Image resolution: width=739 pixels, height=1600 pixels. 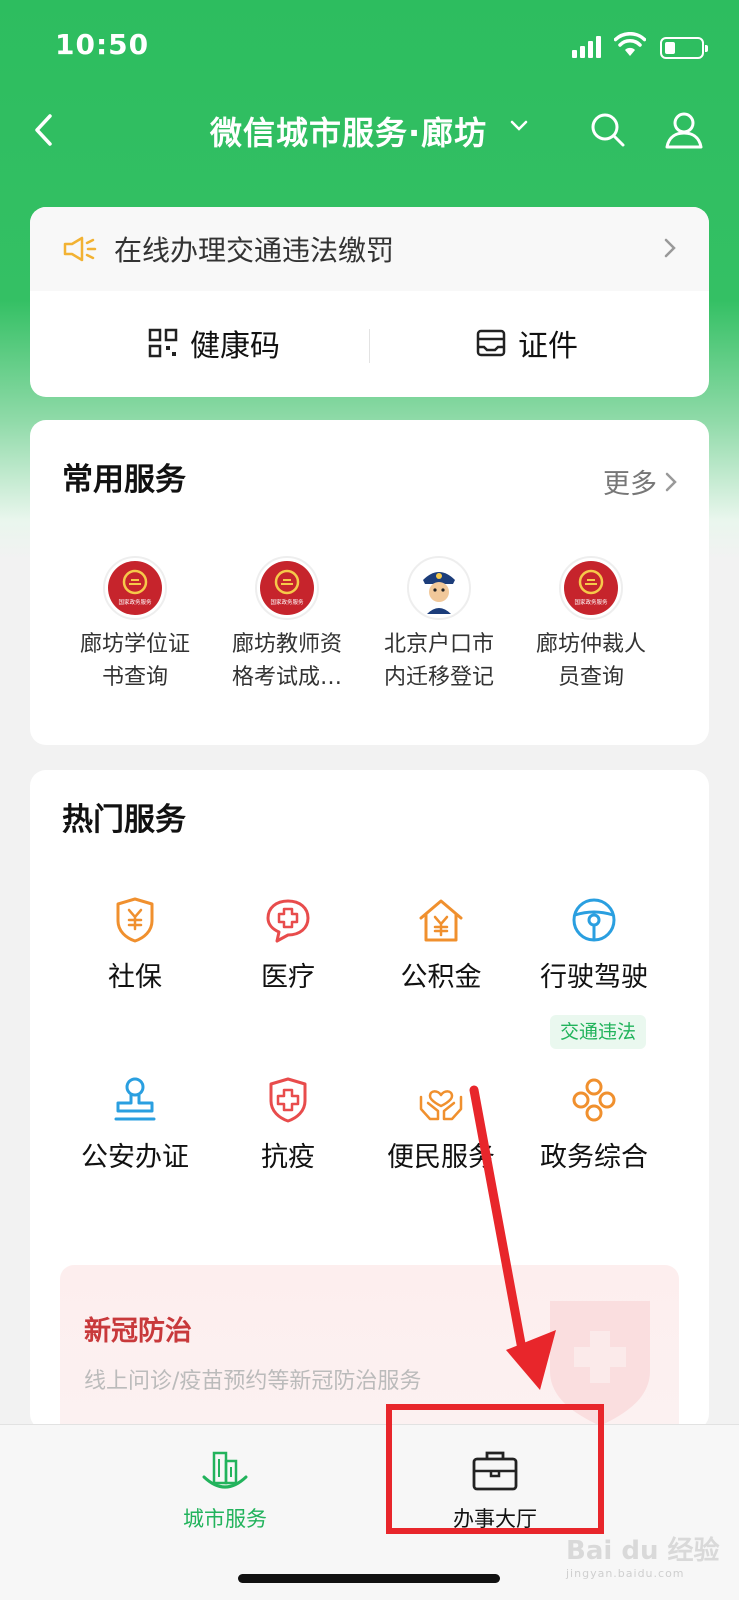 What do you see at coordinates (495, 1469) in the screenshot?
I see `annotation-highlight-box` at bounding box center [495, 1469].